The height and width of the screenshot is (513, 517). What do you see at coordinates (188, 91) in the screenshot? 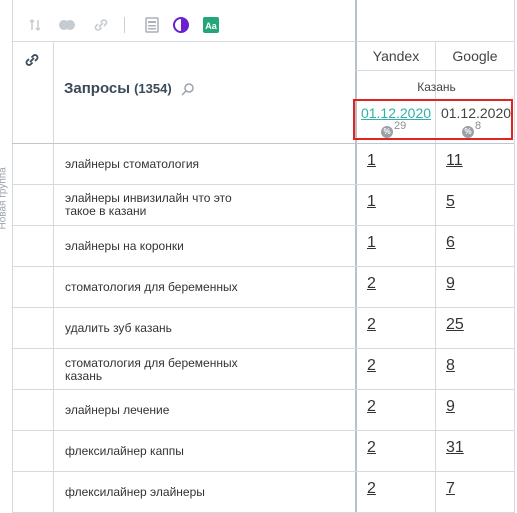
I see `search-icon` at bounding box center [188, 91].